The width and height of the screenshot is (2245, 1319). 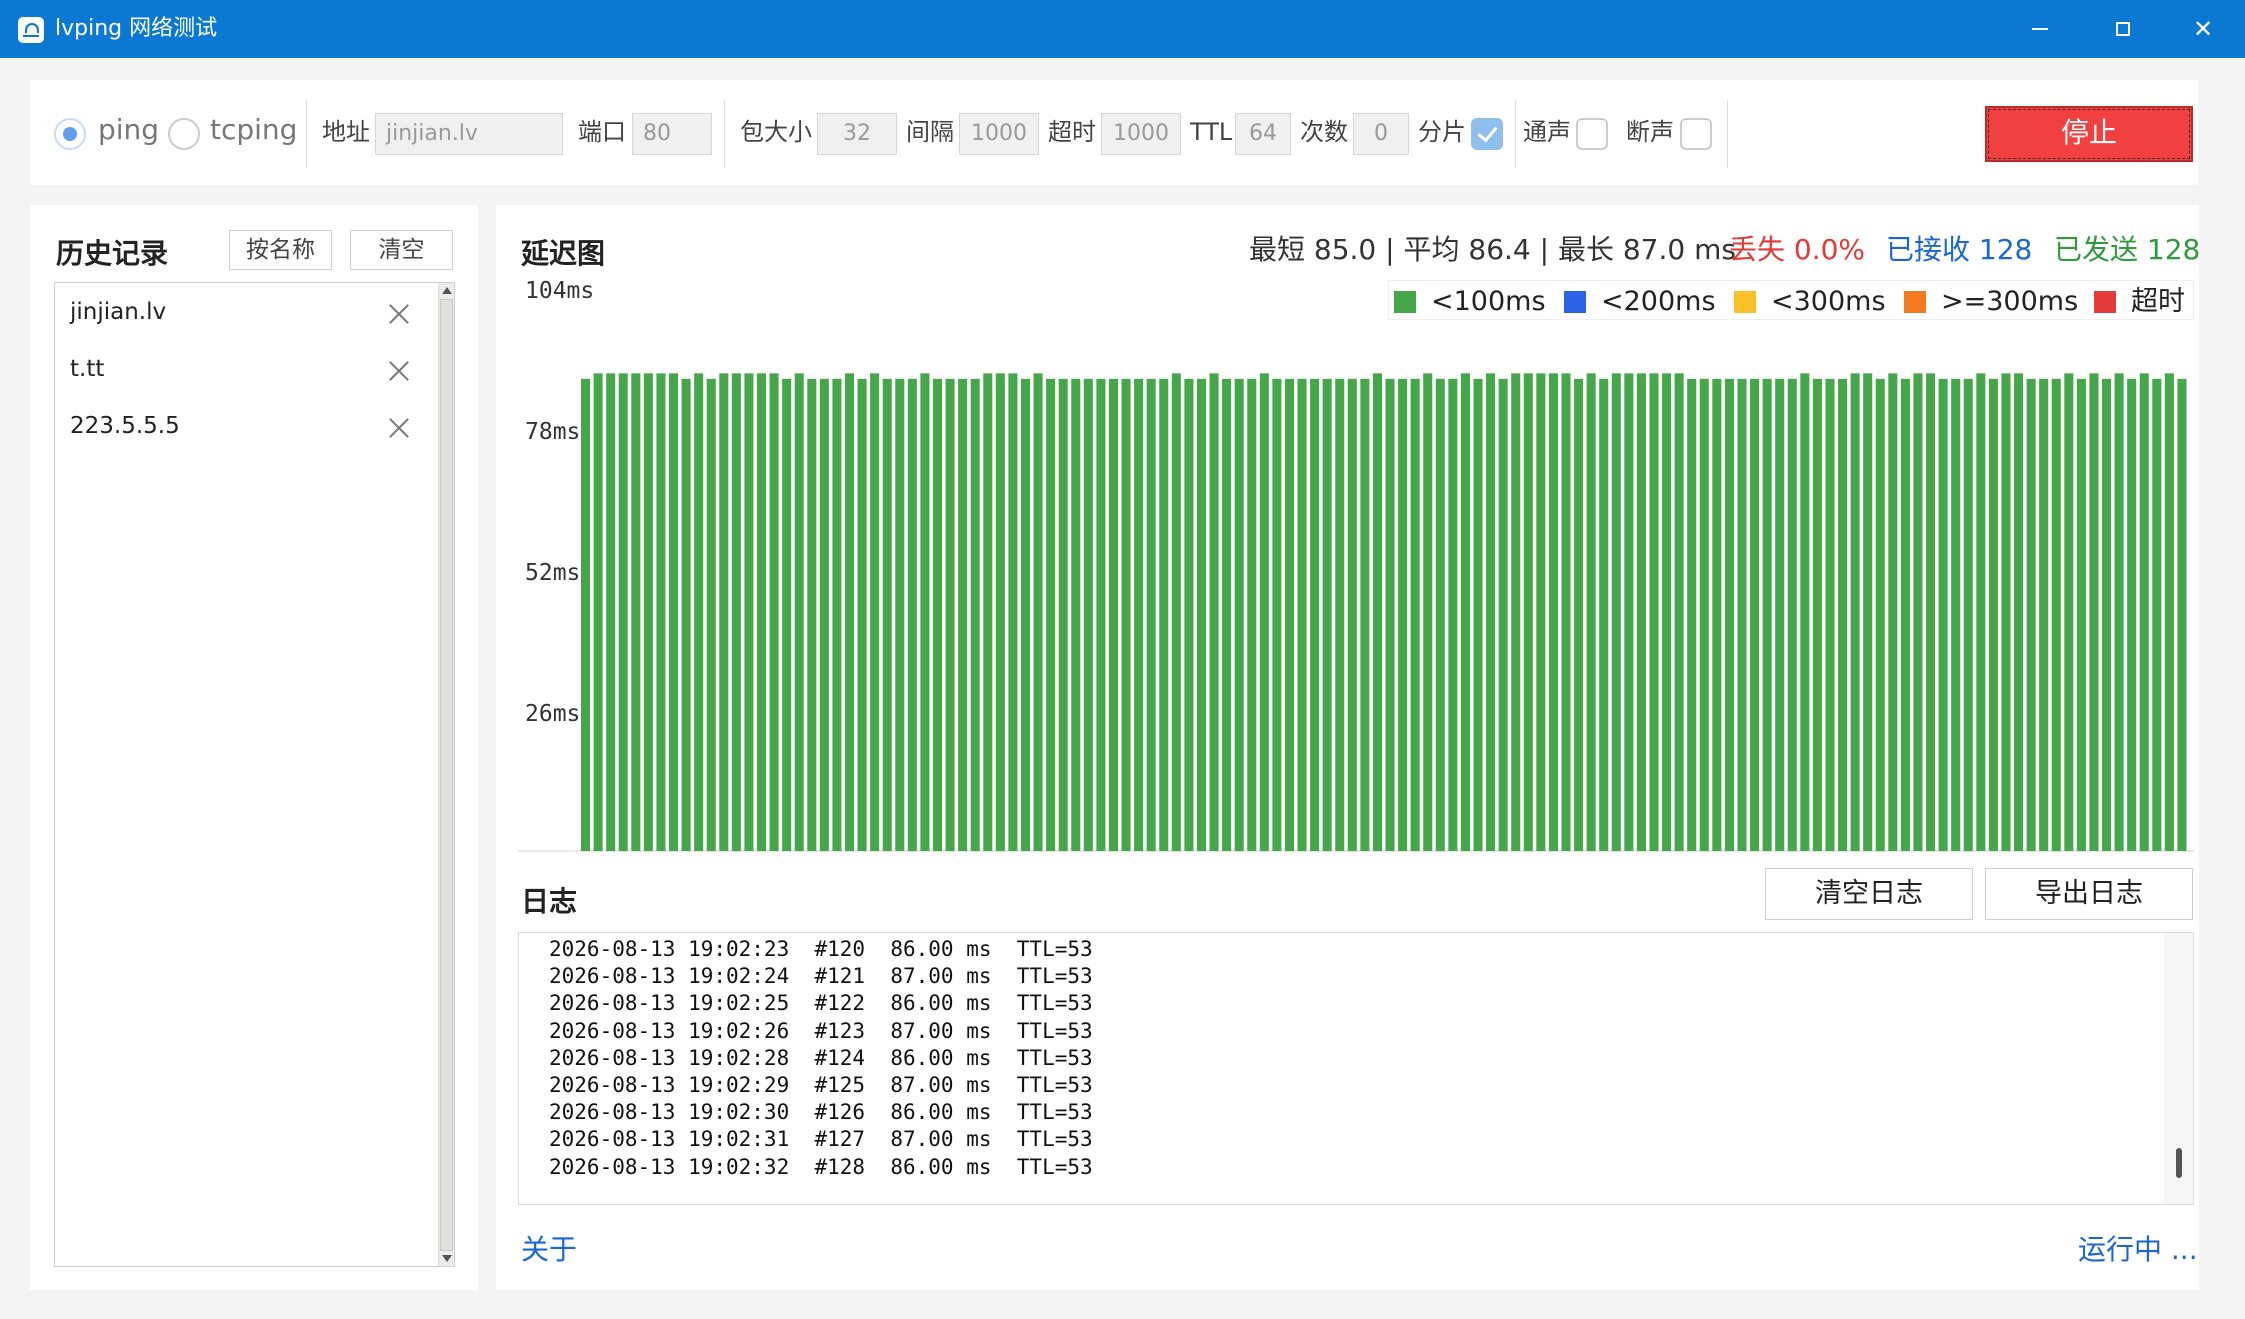 What do you see at coordinates (999, 134) in the screenshot?
I see `interval-input: 1000` at bounding box center [999, 134].